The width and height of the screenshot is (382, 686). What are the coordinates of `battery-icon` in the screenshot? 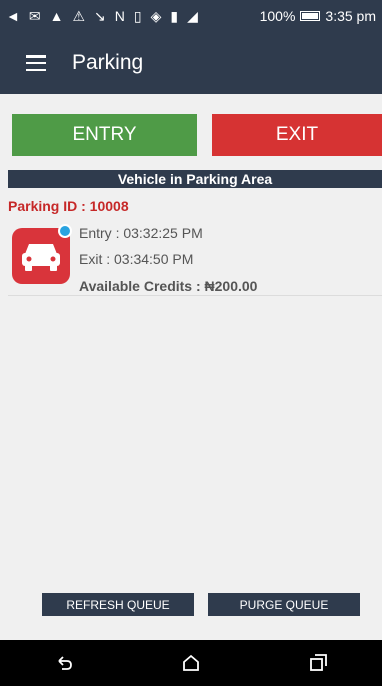 It's located at (310, 16).